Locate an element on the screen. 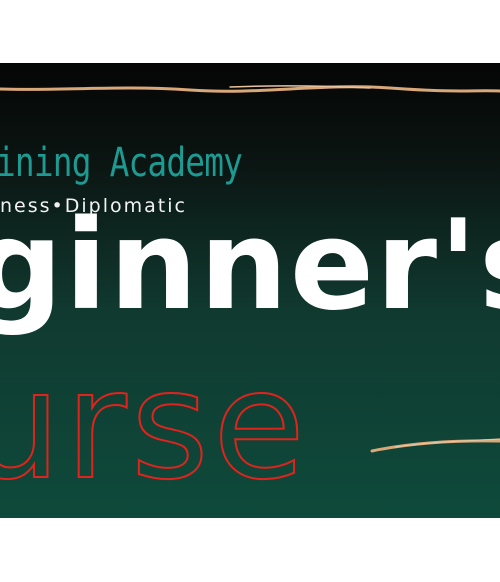 The height and width of the screenshot is (582, 500). academy-title: ining Academy is located at coordinates (121, 163).